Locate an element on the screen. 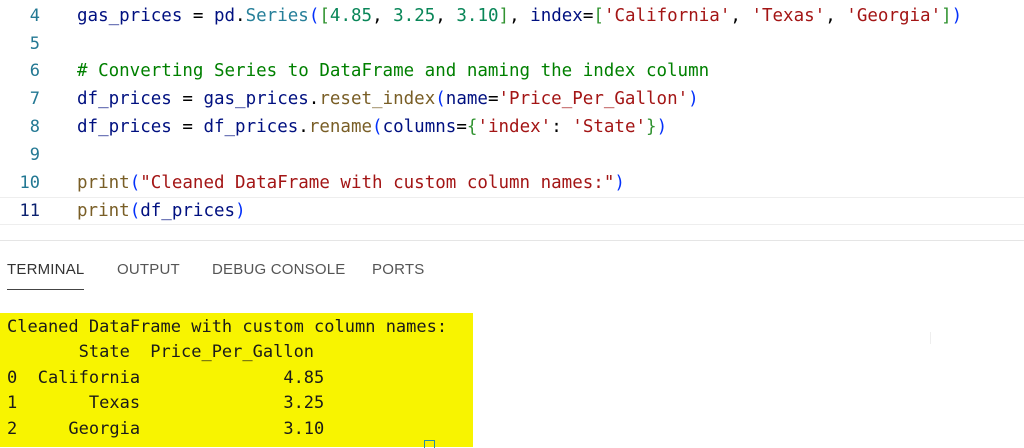 This screenshot has height=448, width=1024. code-token: 'Texas' is located at coordinates (788, 16).